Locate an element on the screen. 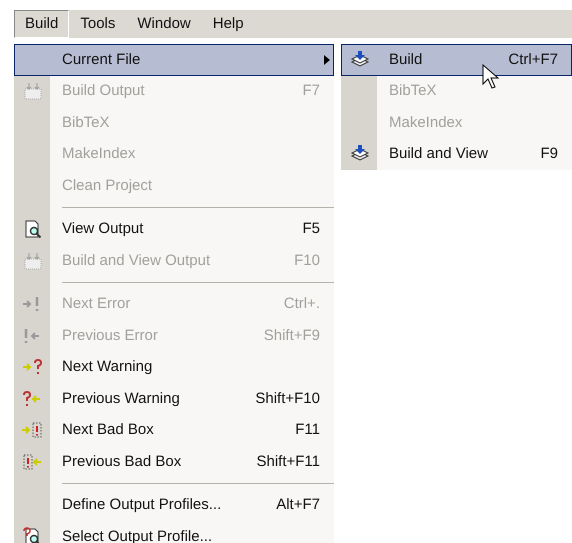 The image size is (572, 543). menu-item-label: Build Output is located at coordinates (103, 91).